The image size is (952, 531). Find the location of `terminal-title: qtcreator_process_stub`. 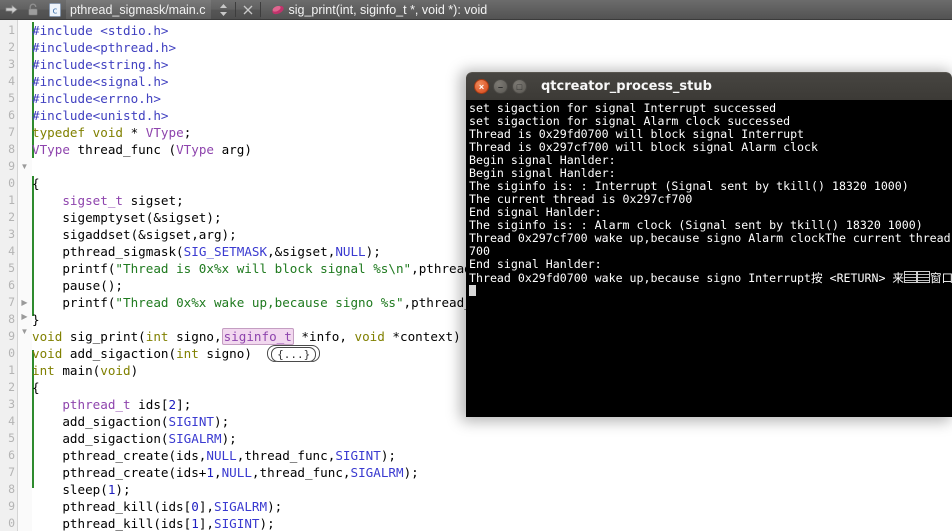

terminal-title: qtcreator_process_stub is located at coordinates (626, 86).